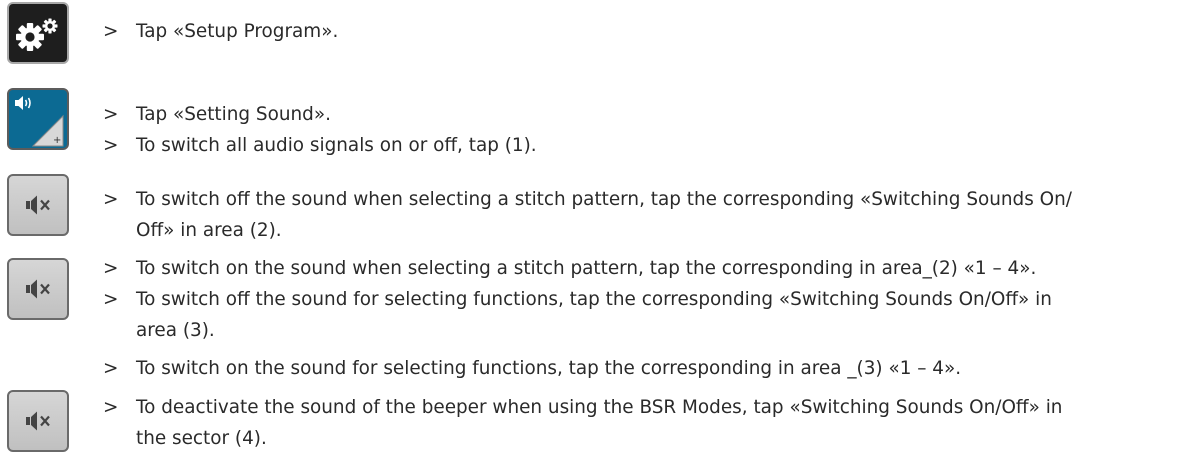  What do you see at coordinates (57, 140) in the screenshot?
I see `plus-icon: +` at bounding box center [57, 140].